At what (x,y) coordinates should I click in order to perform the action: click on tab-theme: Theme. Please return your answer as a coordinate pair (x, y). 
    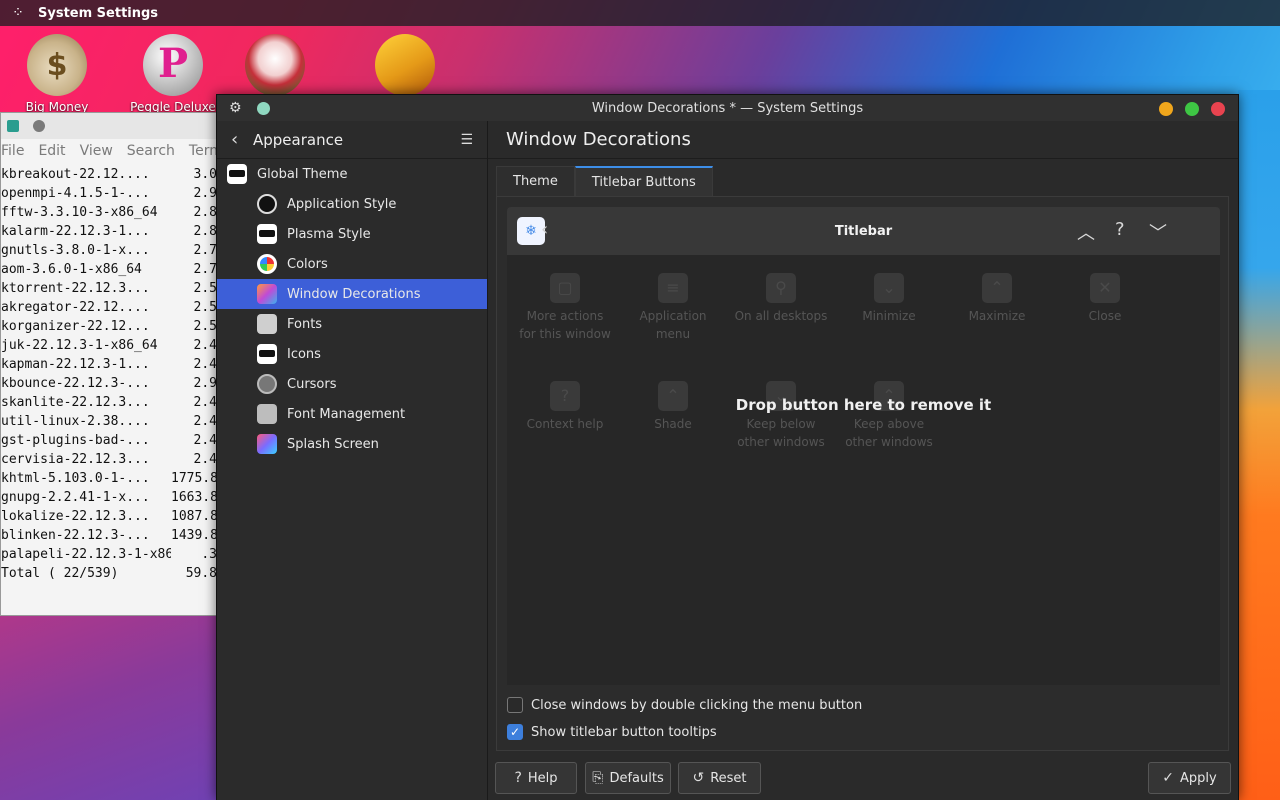
    Looking at the image, I should click on (535, 181).